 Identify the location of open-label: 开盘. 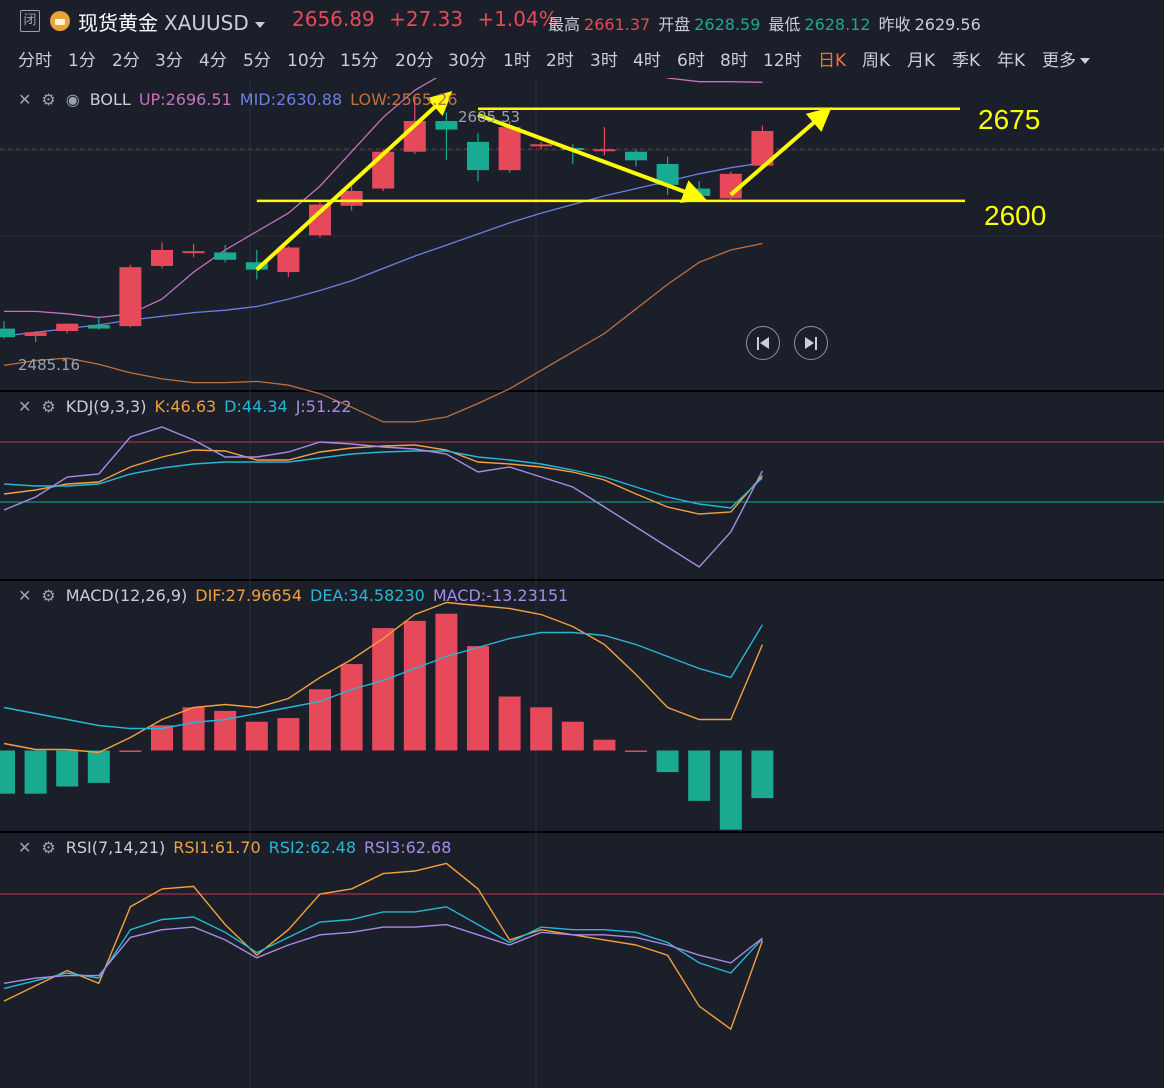
(674, 24).